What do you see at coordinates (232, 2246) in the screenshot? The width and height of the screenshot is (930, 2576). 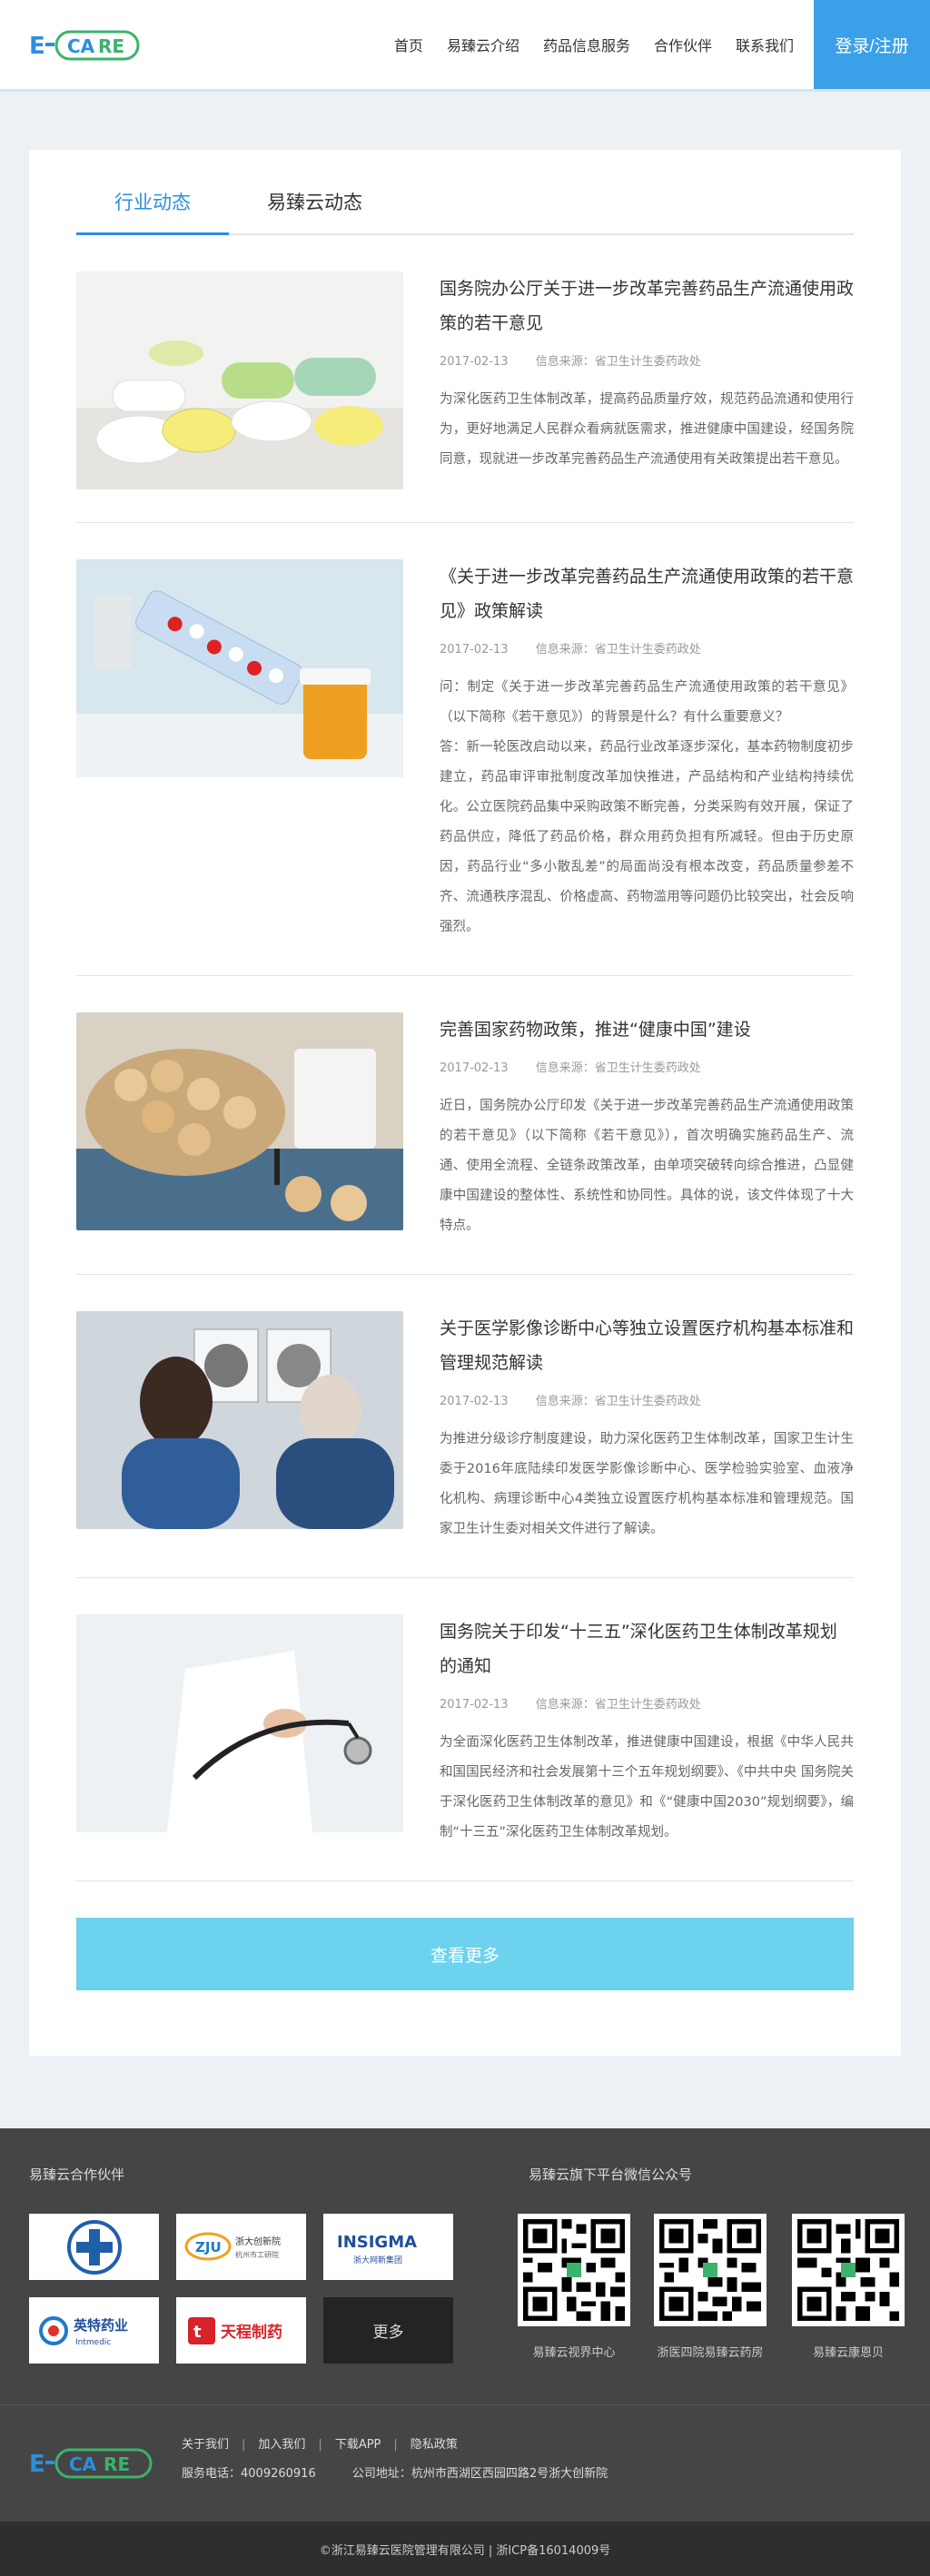 I see `zju-innovation-logo-icon: ZJU 浙大创新院 杭州市工研院` at bounding box center [232, 2246].